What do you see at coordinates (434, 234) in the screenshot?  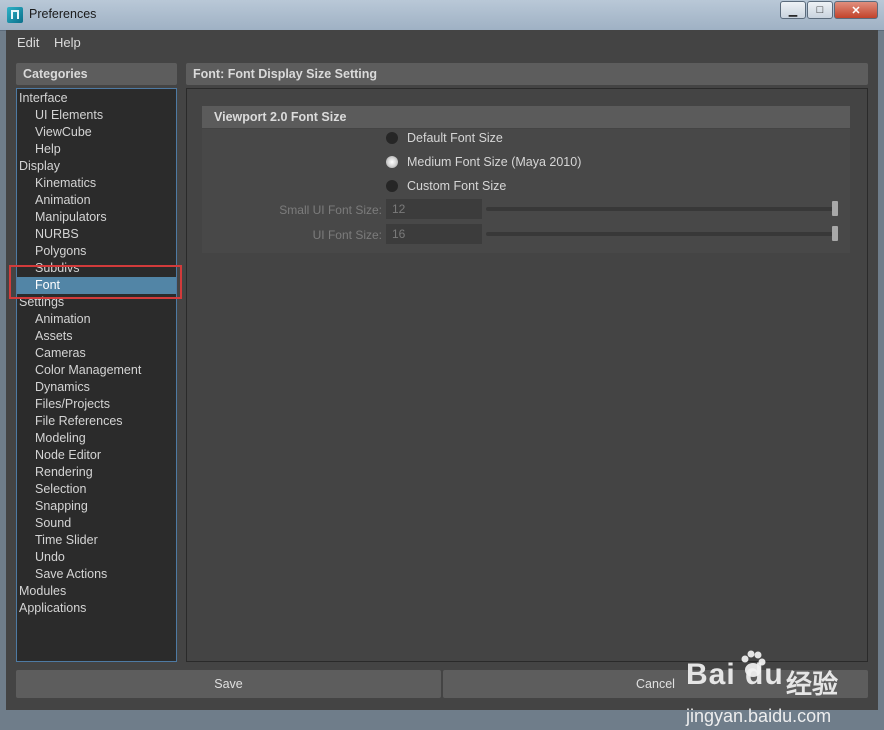 I see `ui-font-size-input: 16` at bounding box center [434, 234].